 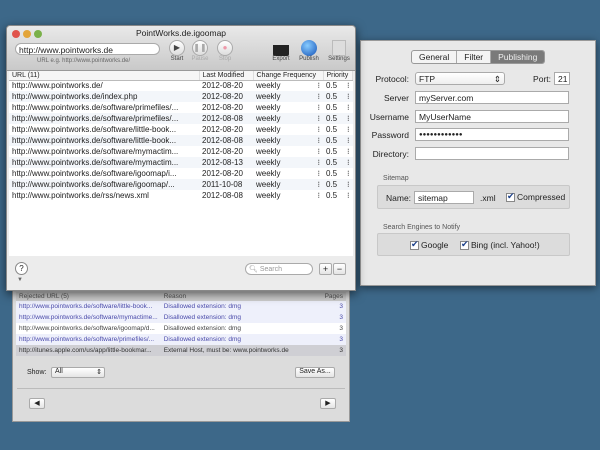 I want to click on show-select: All ⇕, so click(x=78, y=372).